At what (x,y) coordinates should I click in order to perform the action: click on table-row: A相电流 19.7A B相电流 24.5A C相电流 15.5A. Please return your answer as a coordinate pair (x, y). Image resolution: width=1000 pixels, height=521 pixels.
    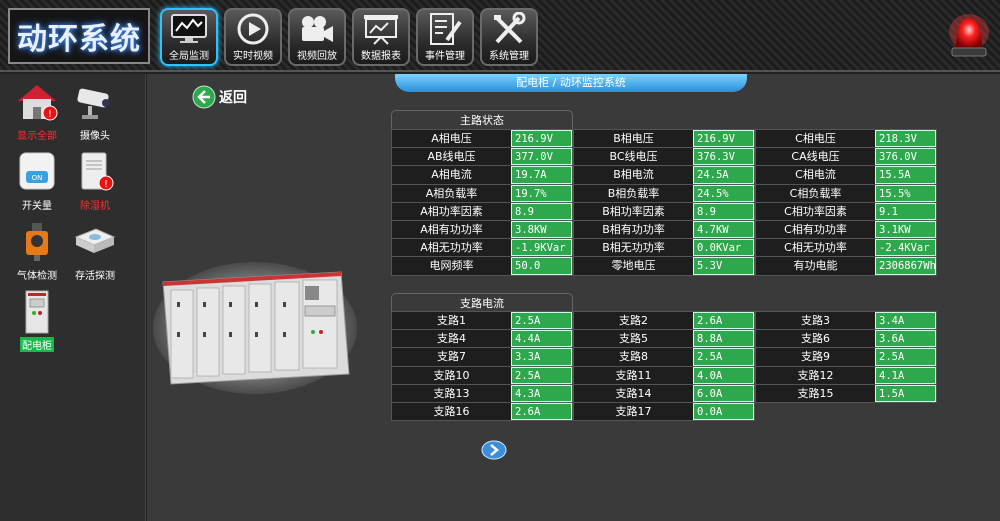
    Looking at the image, I should click on (664, 175).